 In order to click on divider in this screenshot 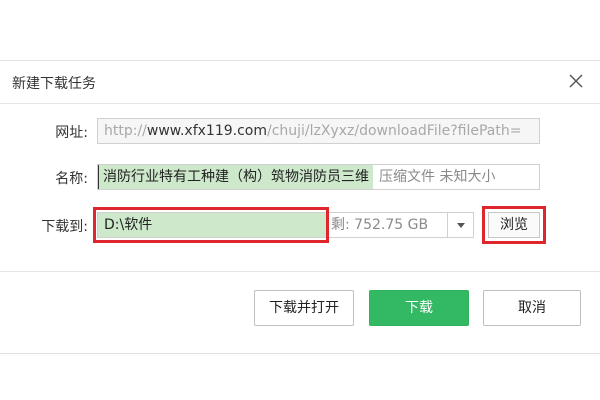, I will do `click(300, 271)`.